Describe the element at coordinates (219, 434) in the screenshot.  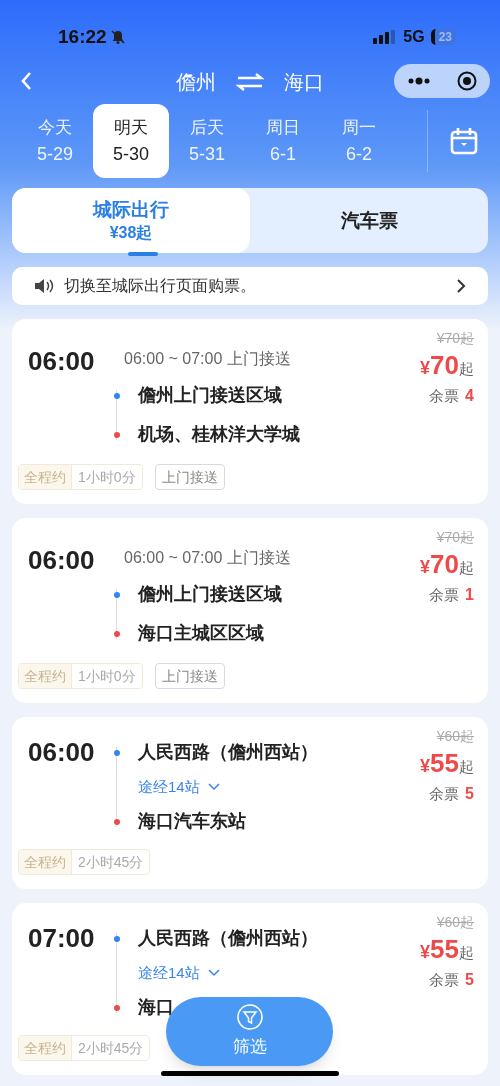
I see `stop-name: 机场、桂林洋大学城` at that location.